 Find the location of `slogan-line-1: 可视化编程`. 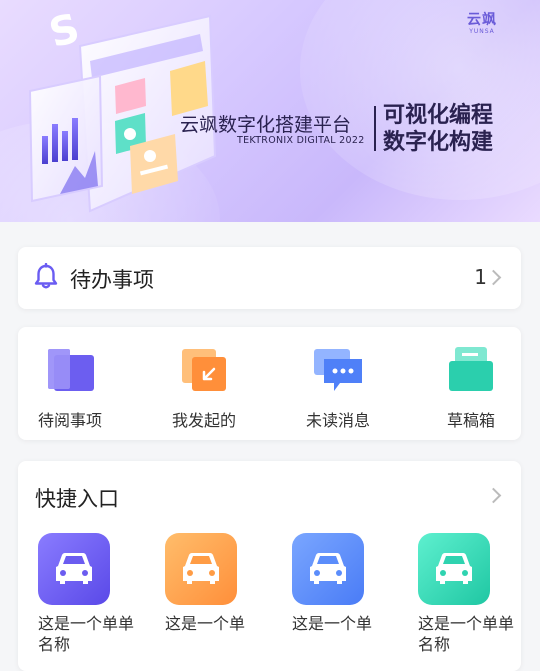

slogan-line-1: 可视化编程 is located at coordinates (438, 115).